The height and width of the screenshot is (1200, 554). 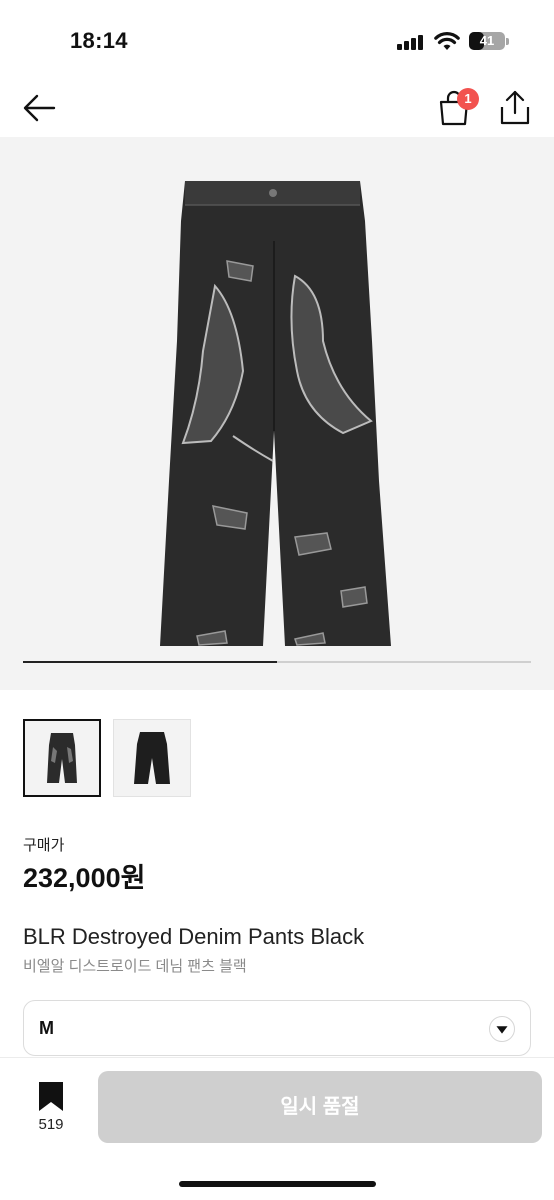 I want to click on bookmark-icon, so click(x=51, y=1096).